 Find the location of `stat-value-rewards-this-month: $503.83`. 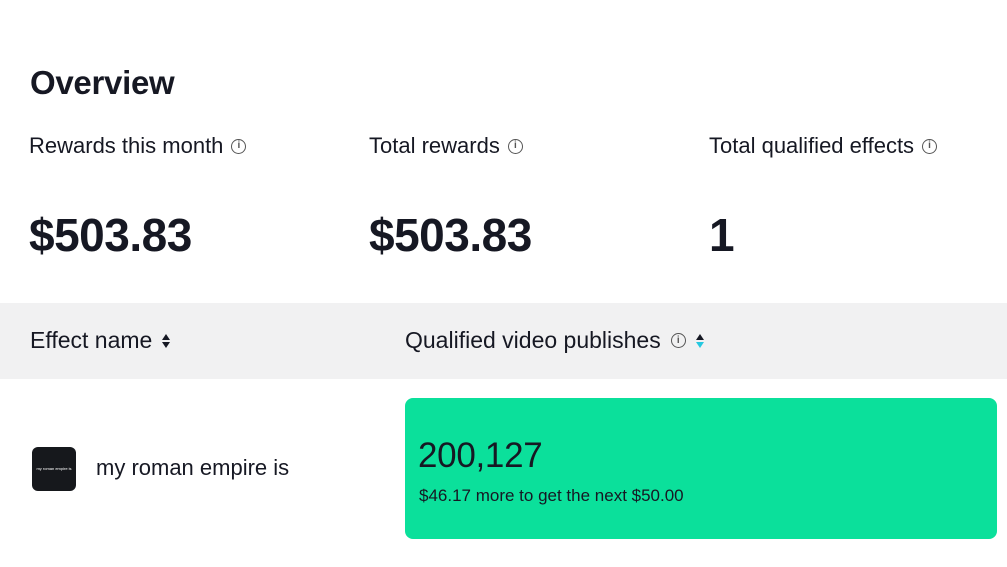

stat-value-rewards-this-month: $503.83 is located at coordinates (110, 235).